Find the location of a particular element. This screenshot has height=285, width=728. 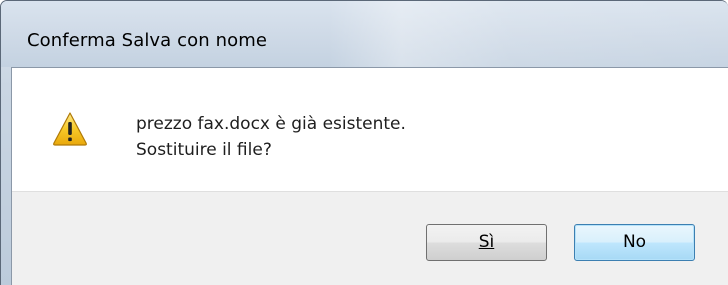

no-button-label: No is located at coordinates (634, 242).